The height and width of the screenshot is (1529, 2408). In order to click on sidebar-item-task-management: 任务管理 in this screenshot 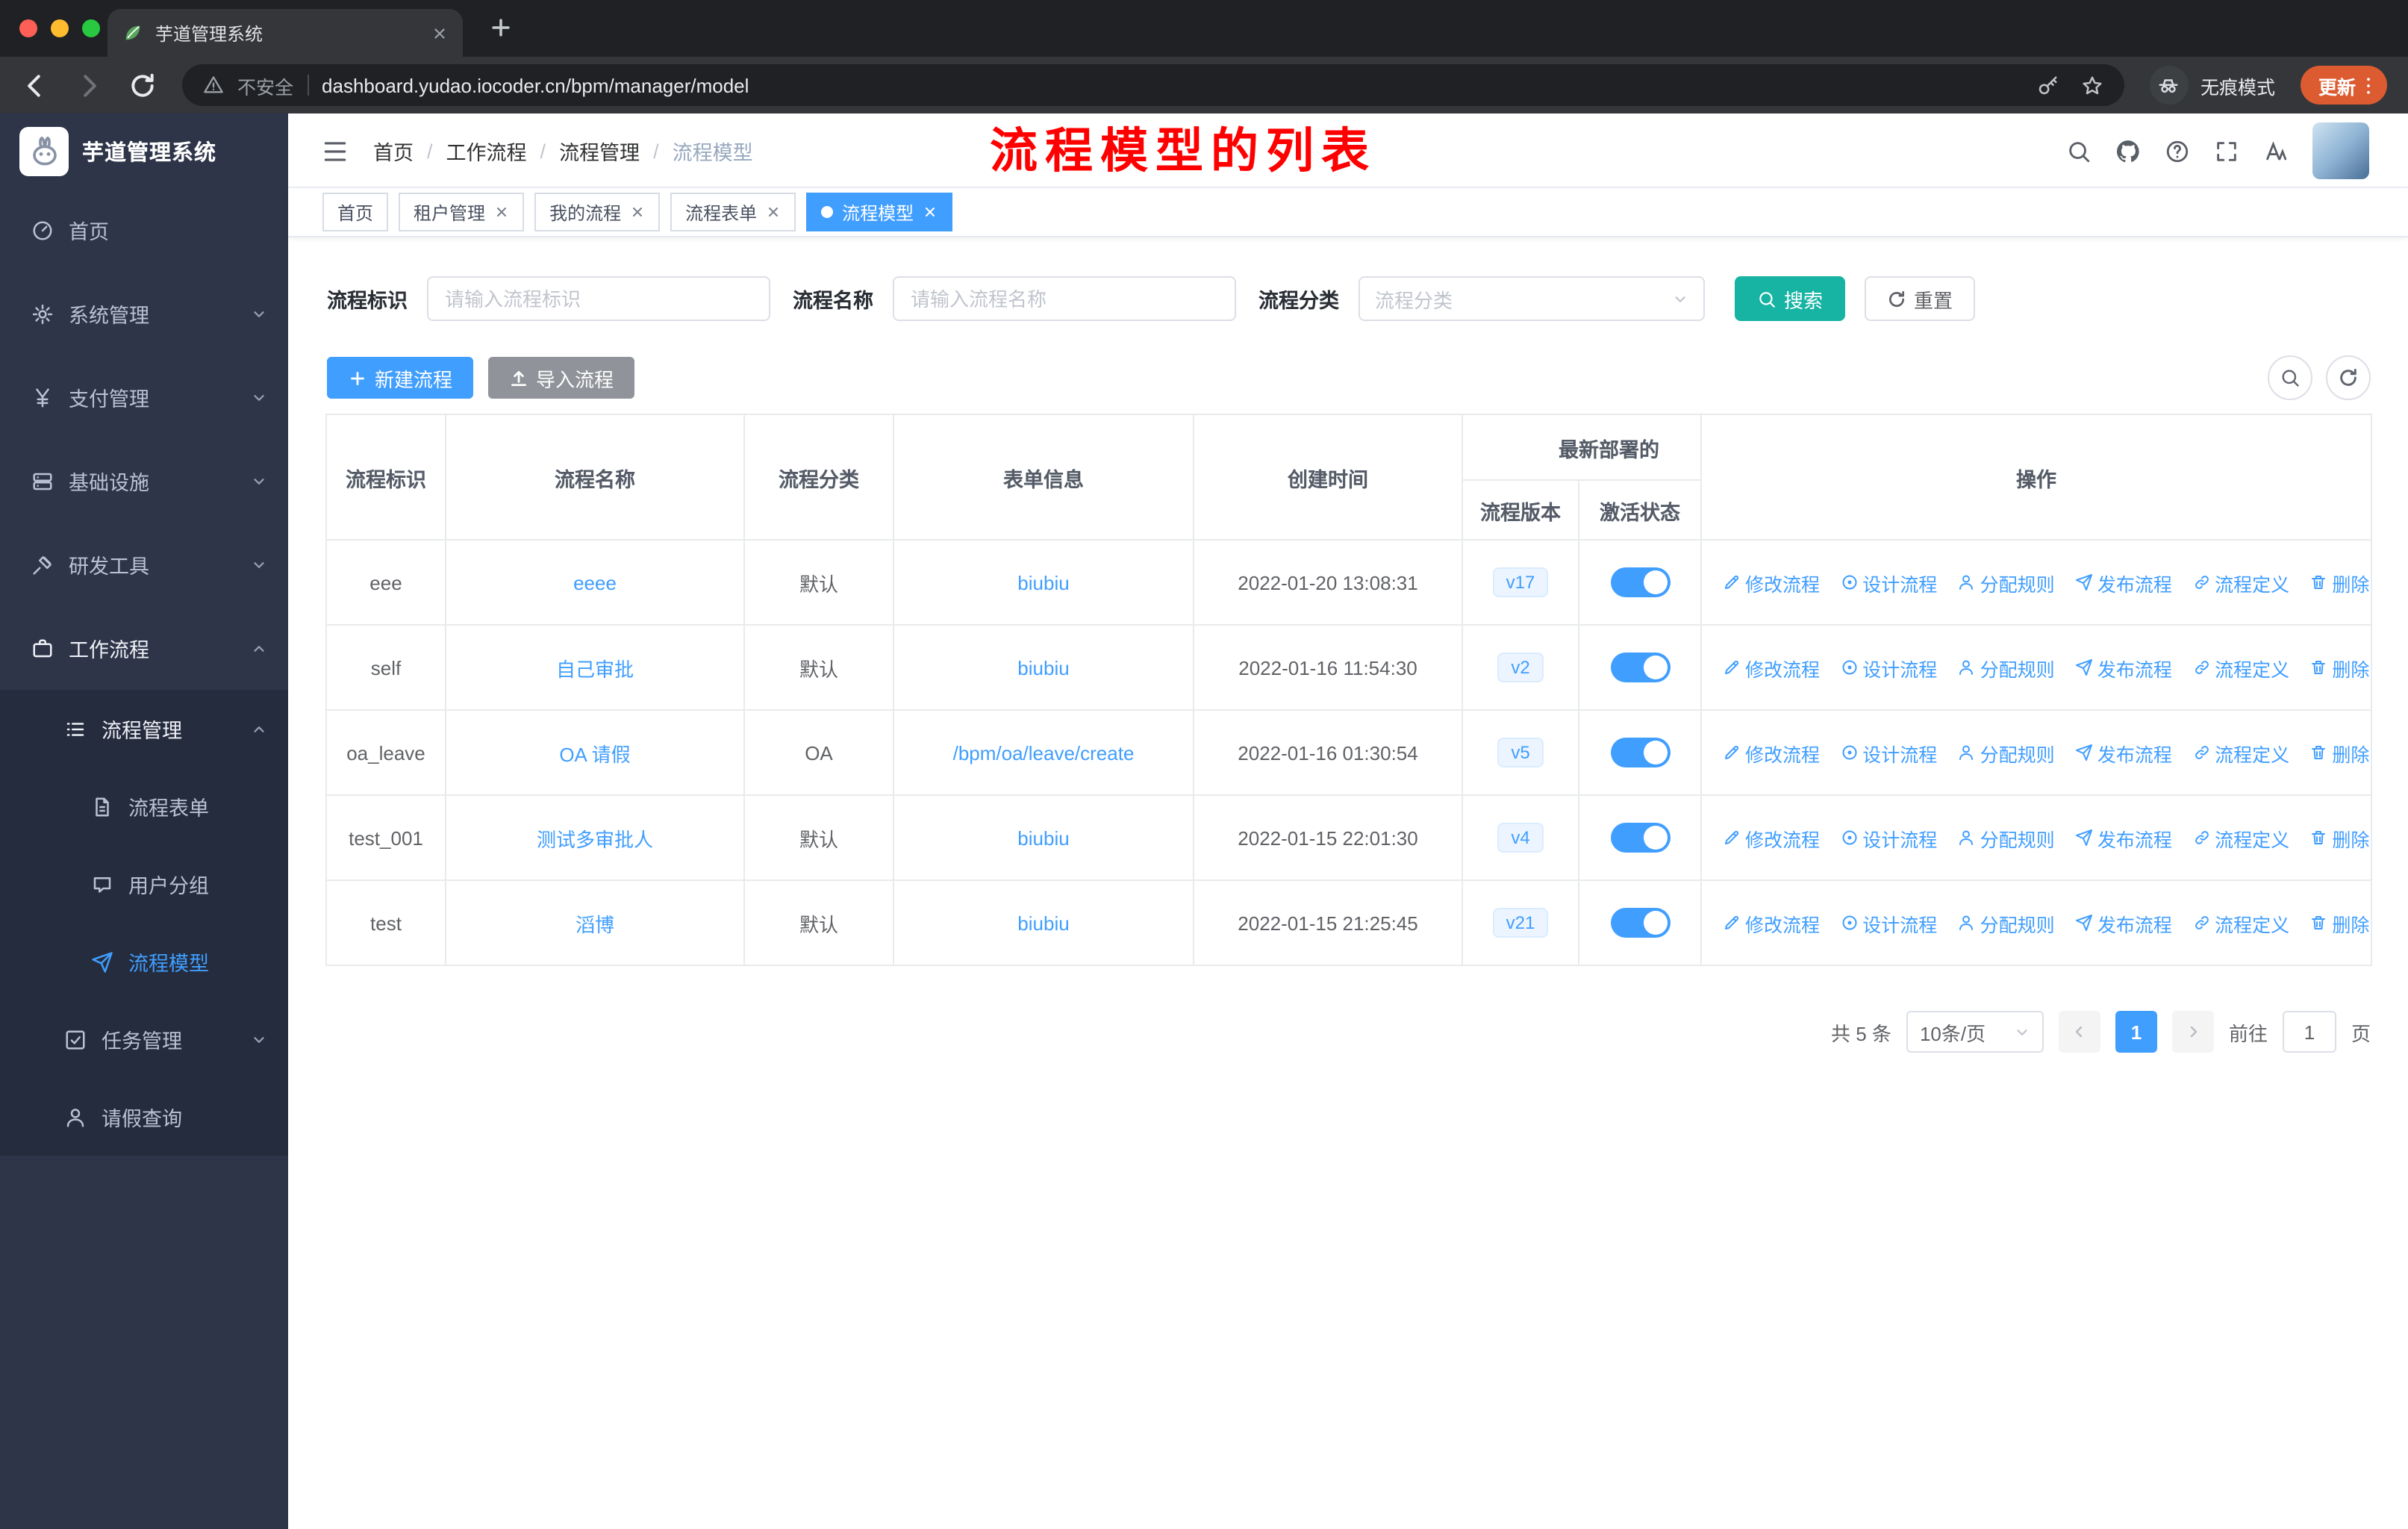, I will do `click(144, 1039)`.